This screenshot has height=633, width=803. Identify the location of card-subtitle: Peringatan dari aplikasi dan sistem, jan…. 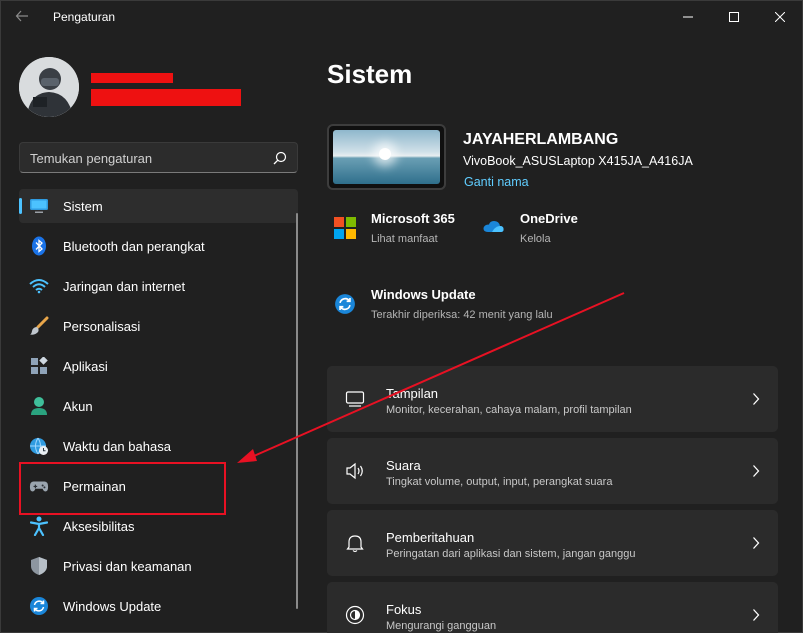
(511, 554).